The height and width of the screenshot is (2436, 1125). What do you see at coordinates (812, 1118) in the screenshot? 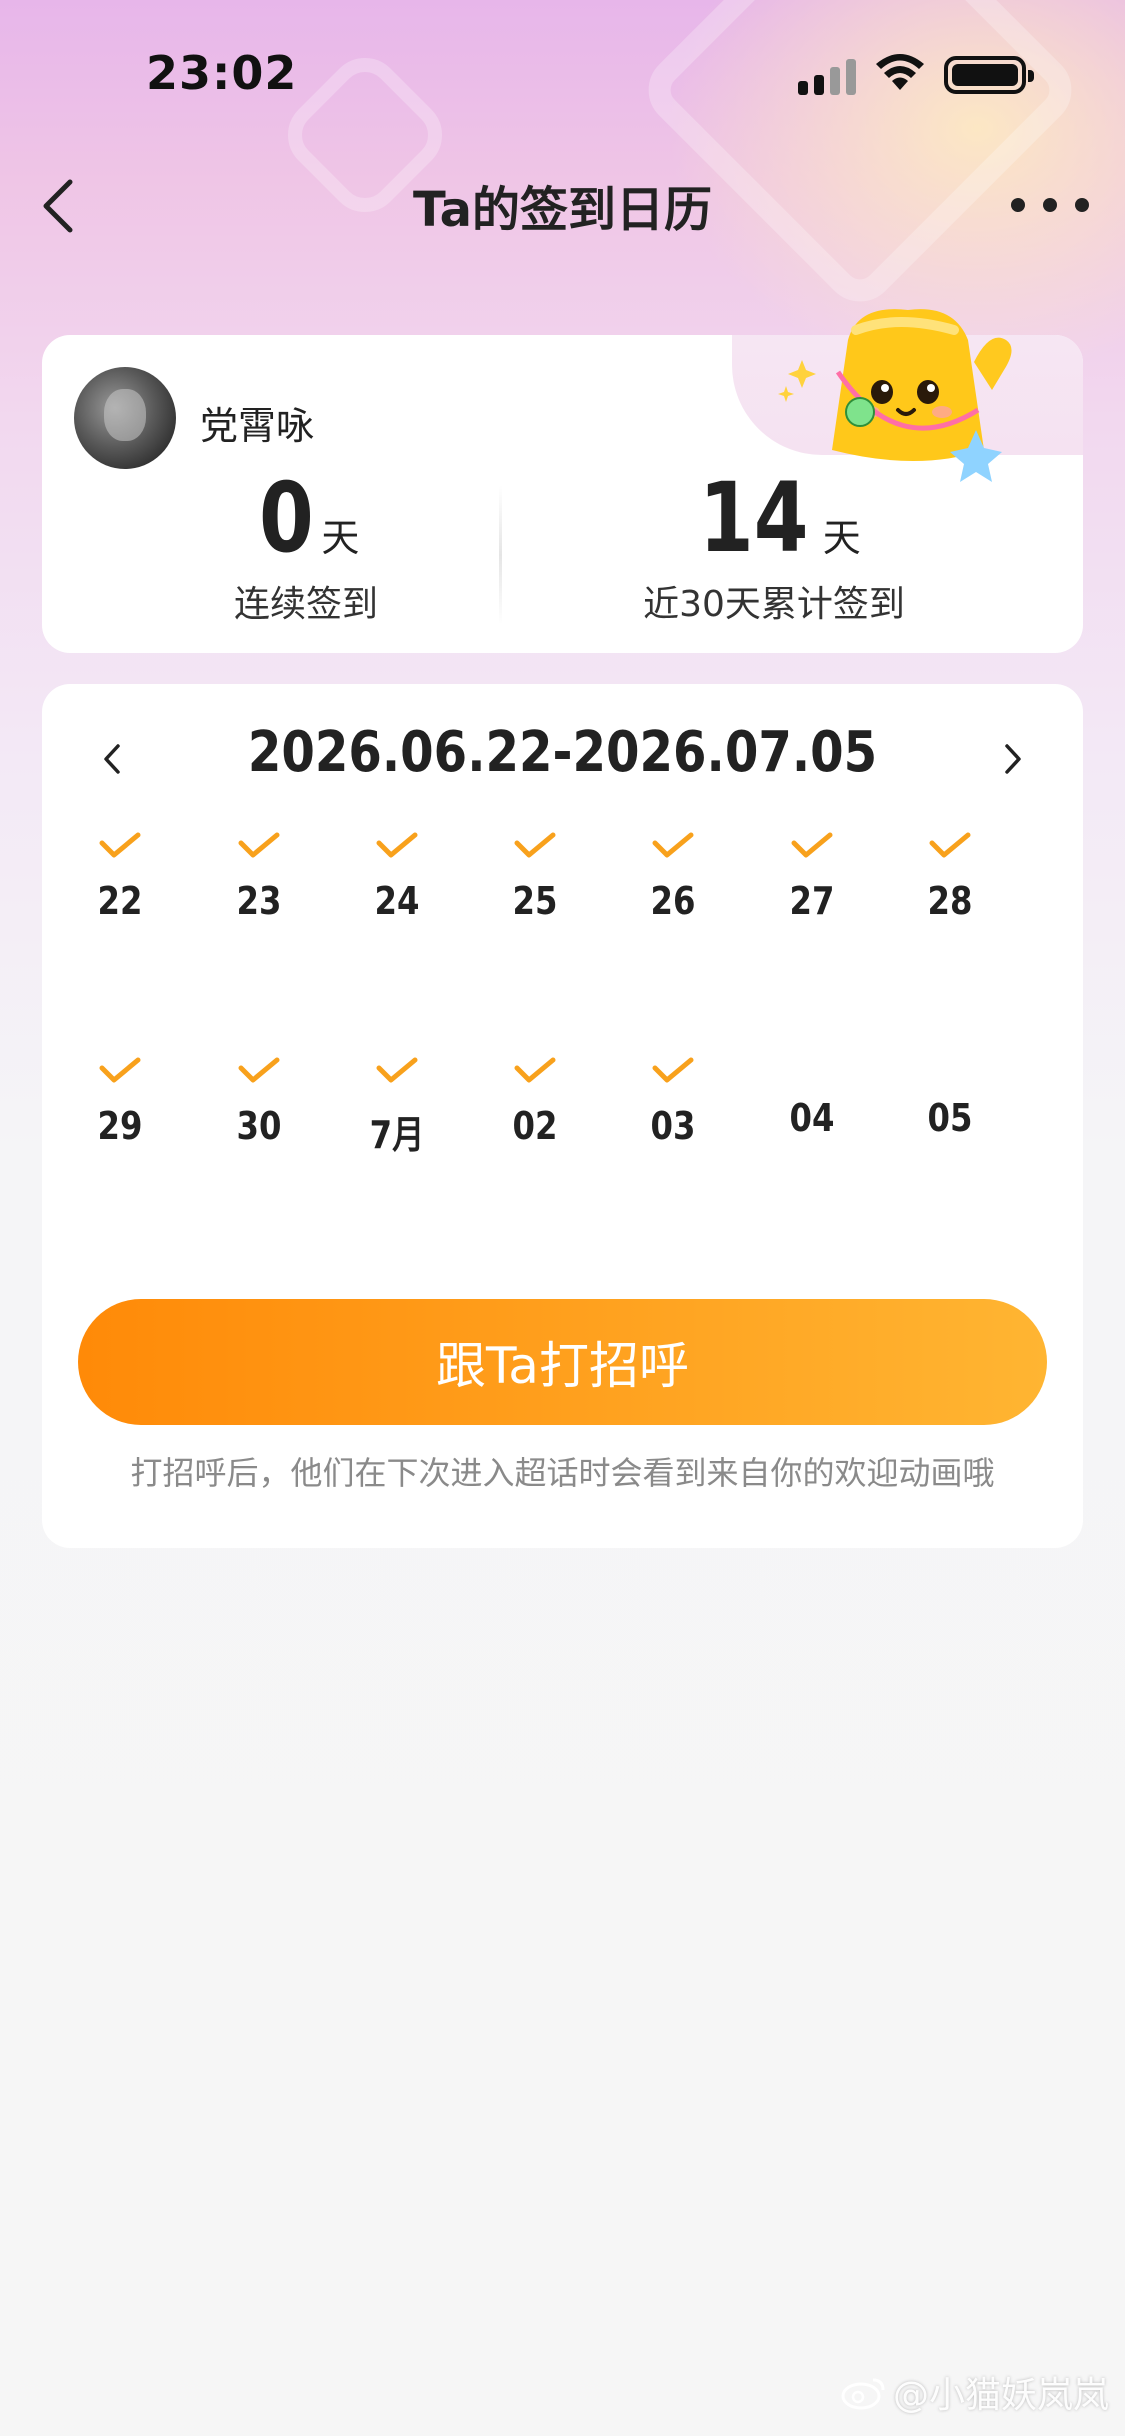
I see `calendar-day-label: 04` at bounding box center [812, 1118].